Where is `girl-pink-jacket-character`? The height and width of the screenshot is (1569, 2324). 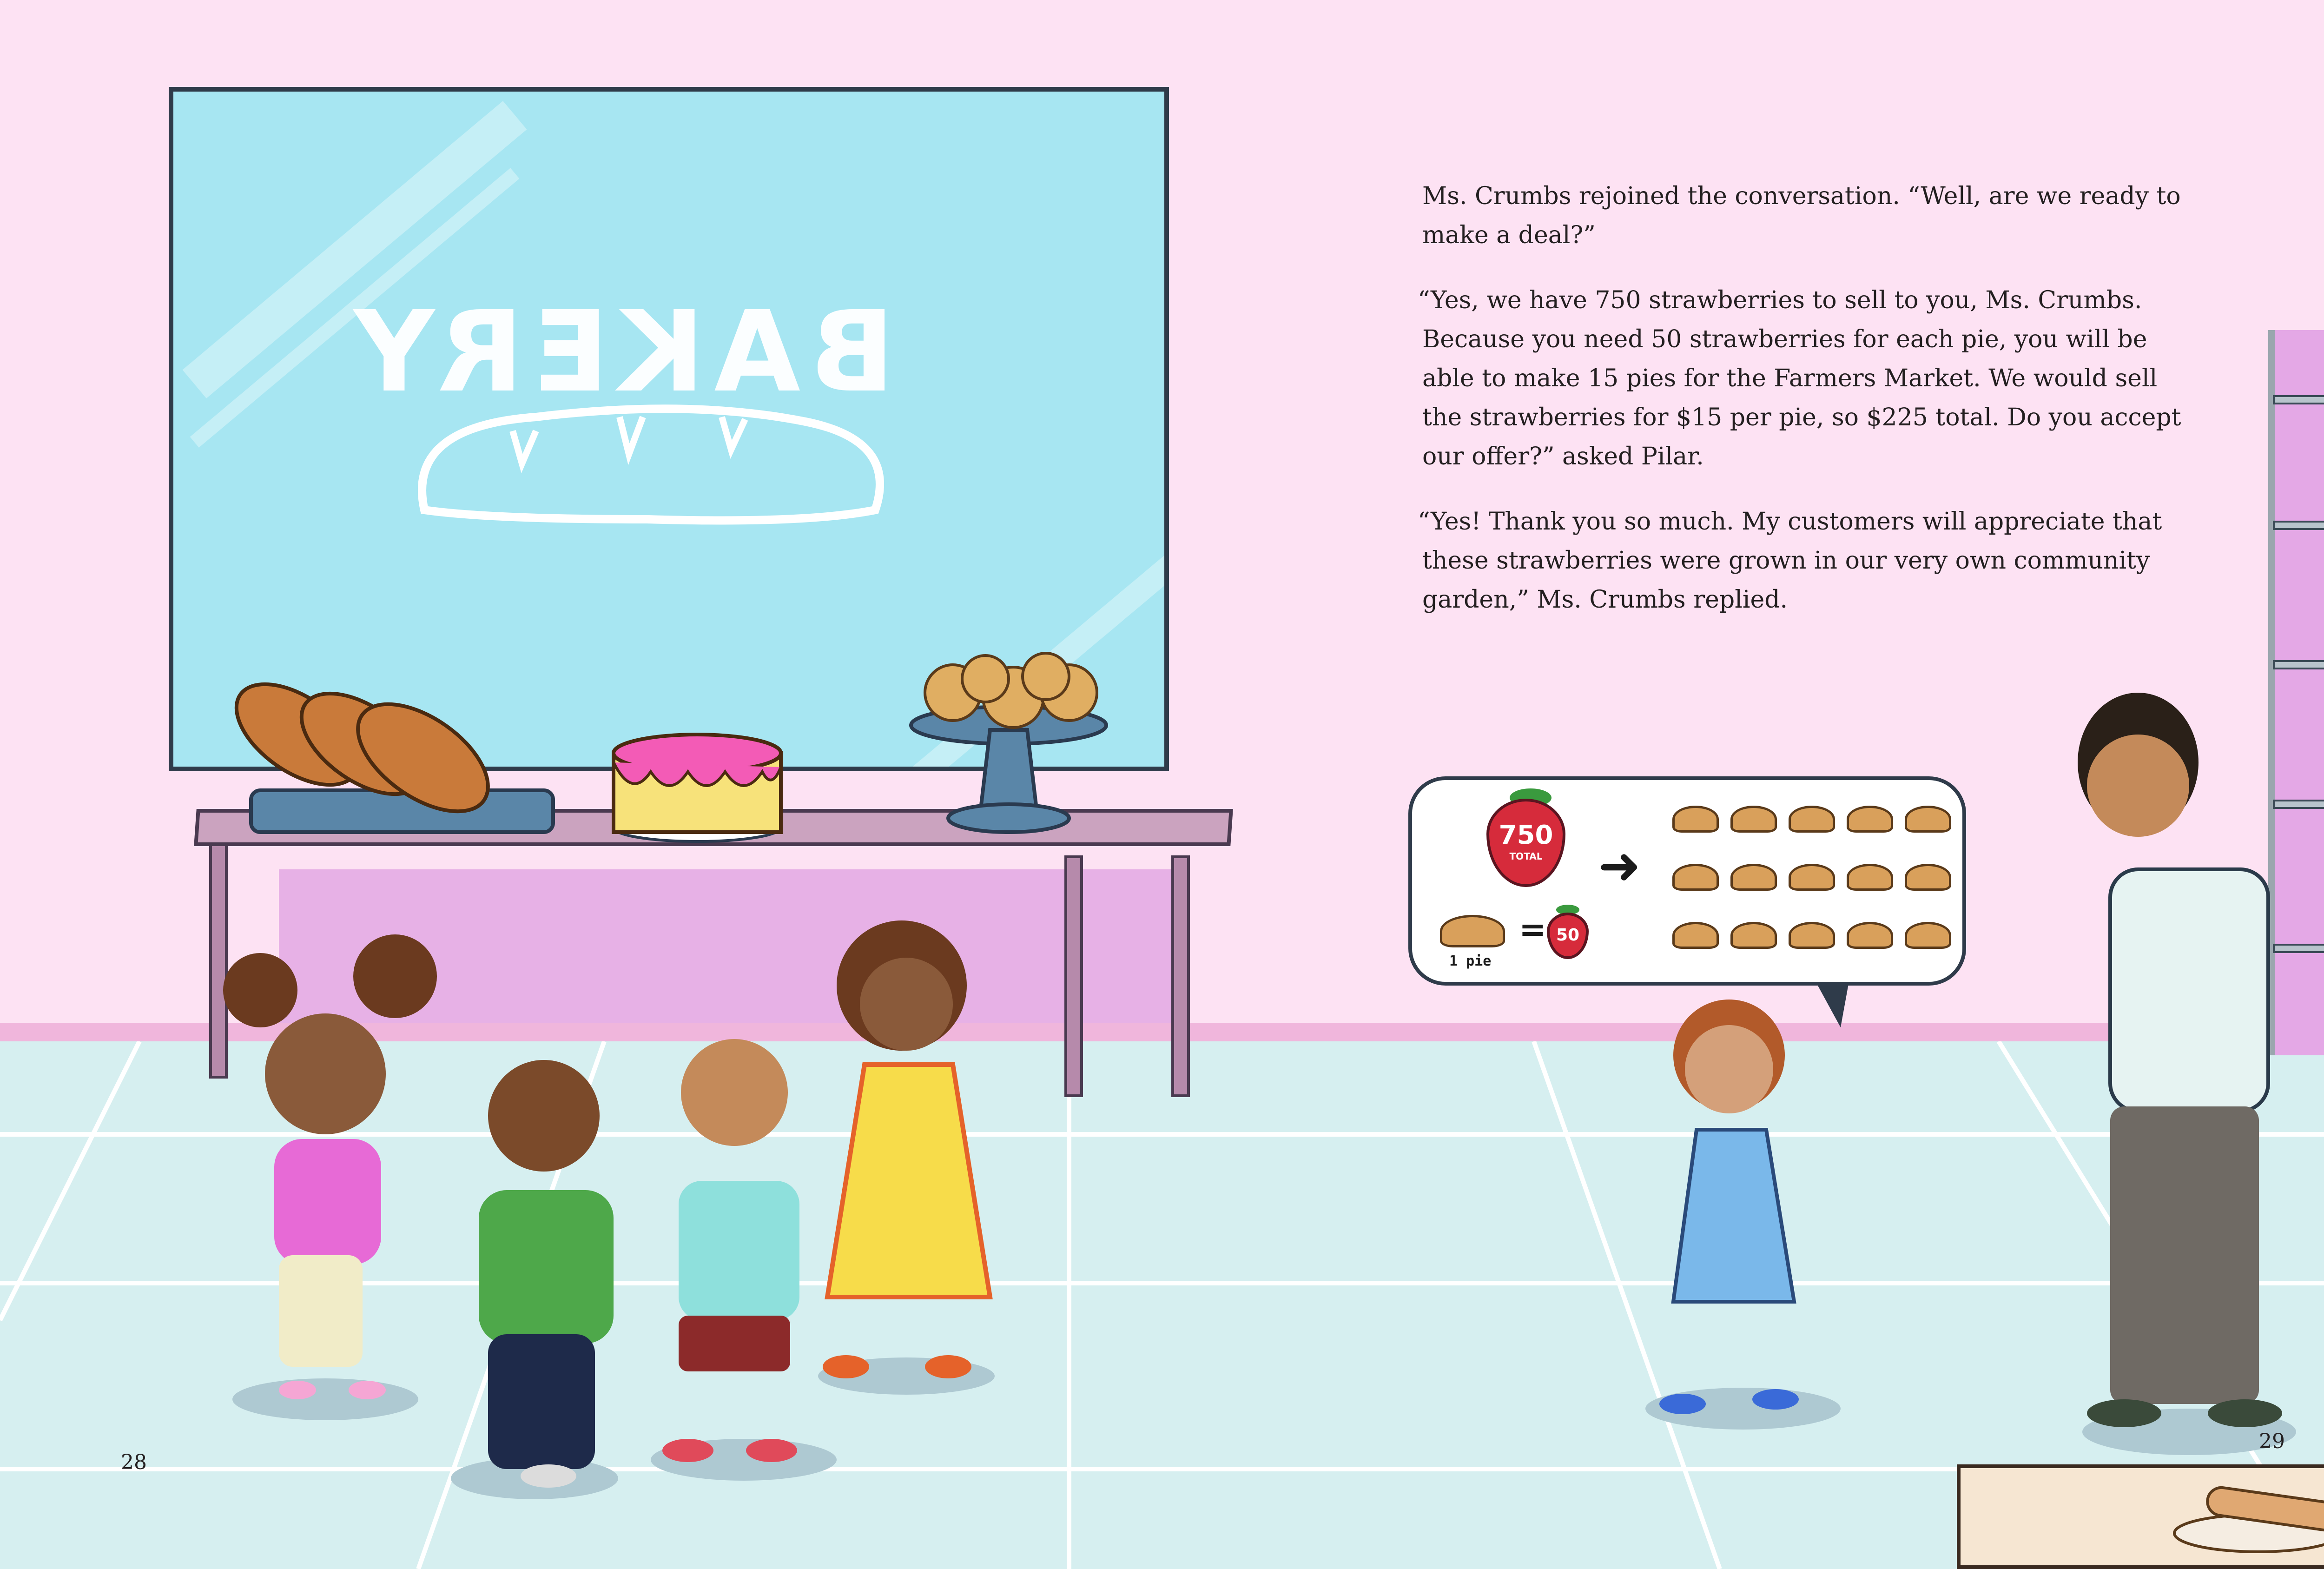 girl-pink-jacket-character is located at coordinates (330, 1177).